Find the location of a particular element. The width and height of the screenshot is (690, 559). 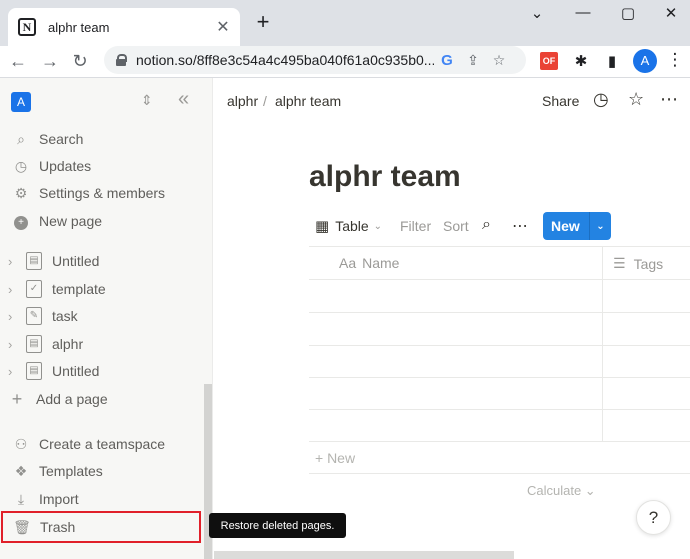

sidebar-item-import: ⤓ Import is located at coordinates (106, 499).